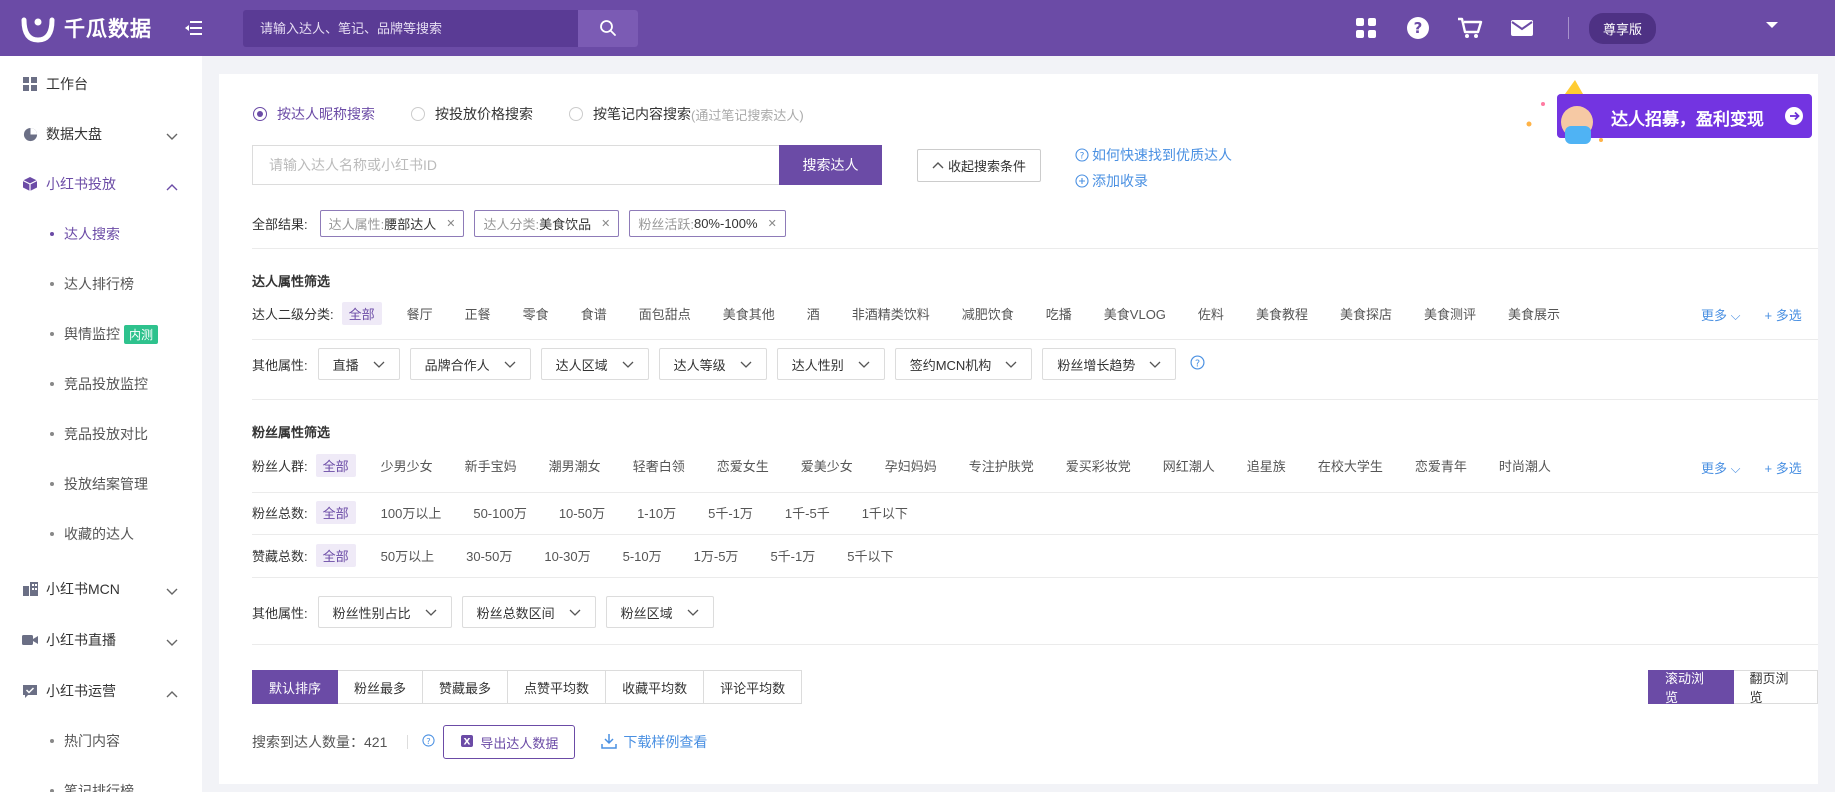 The image size is (1835, 792). Describe the element at coordinates (528, 612) in the screenshot. I see `dropdown-fan-total-range: 粉丝总数区间` at that location.